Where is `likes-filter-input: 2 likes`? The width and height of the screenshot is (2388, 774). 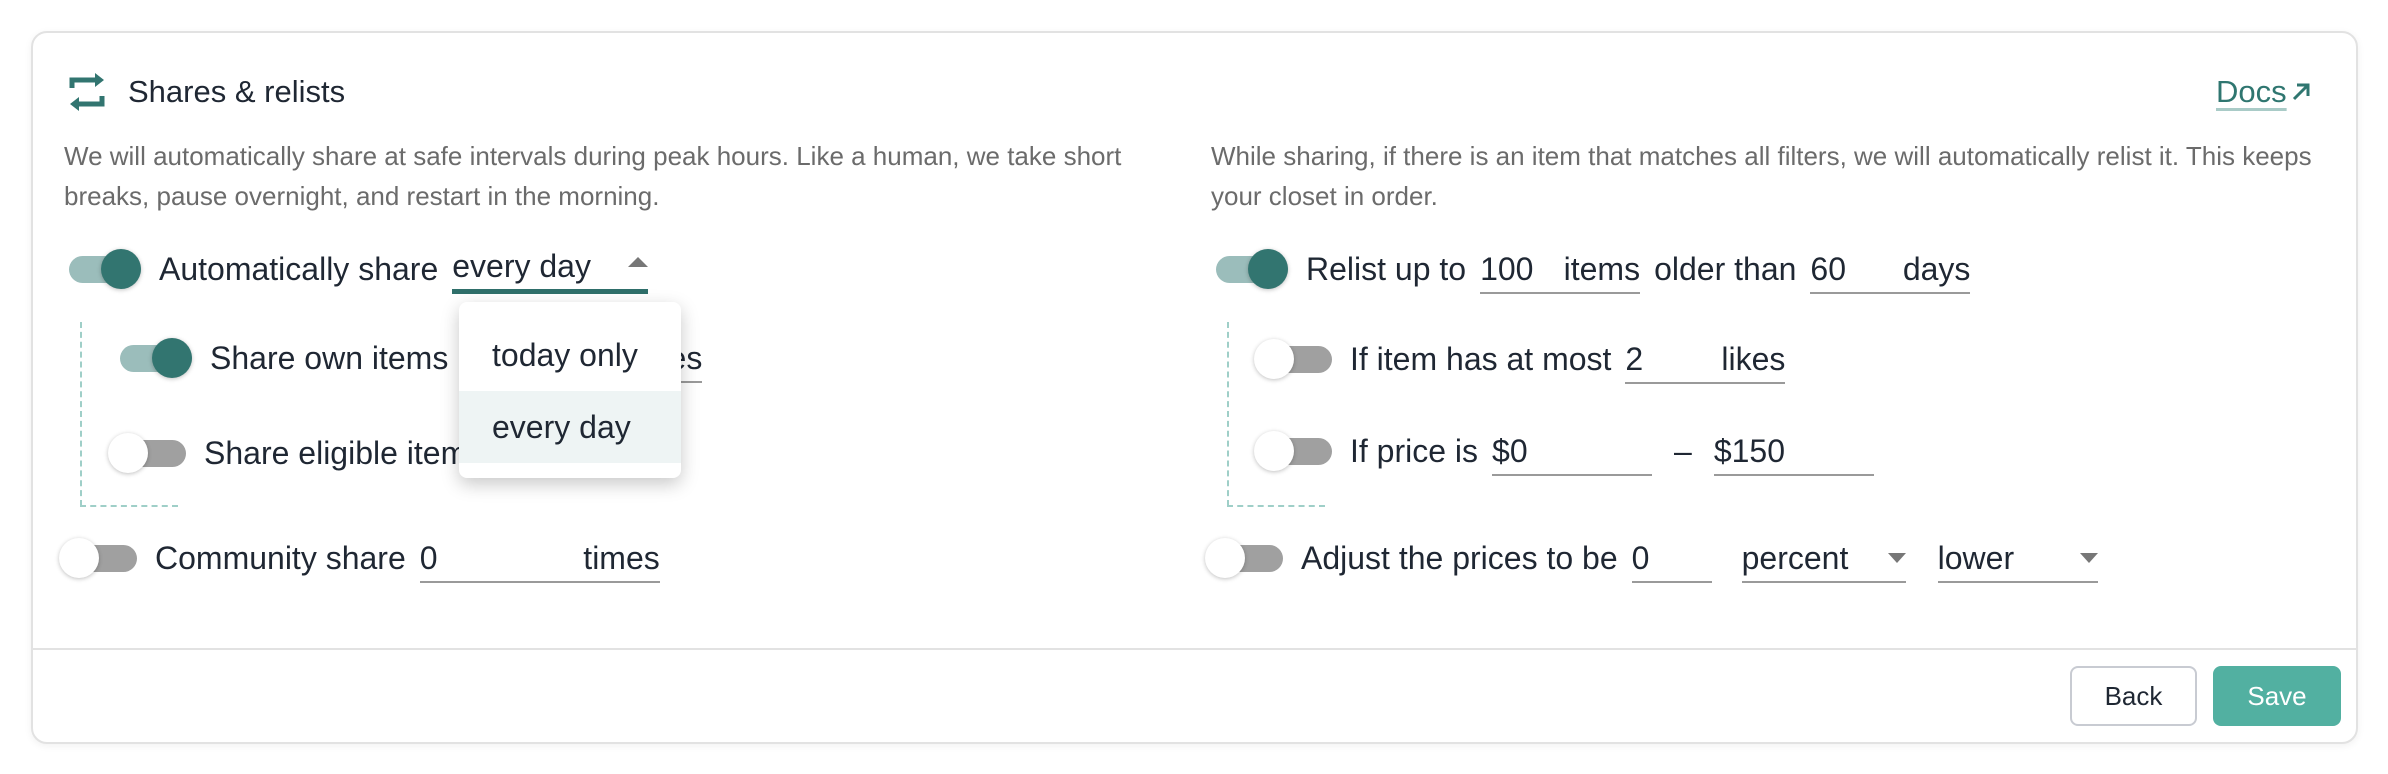 likes-filter-input: 2 likes is located at coordinates (1705, 359).